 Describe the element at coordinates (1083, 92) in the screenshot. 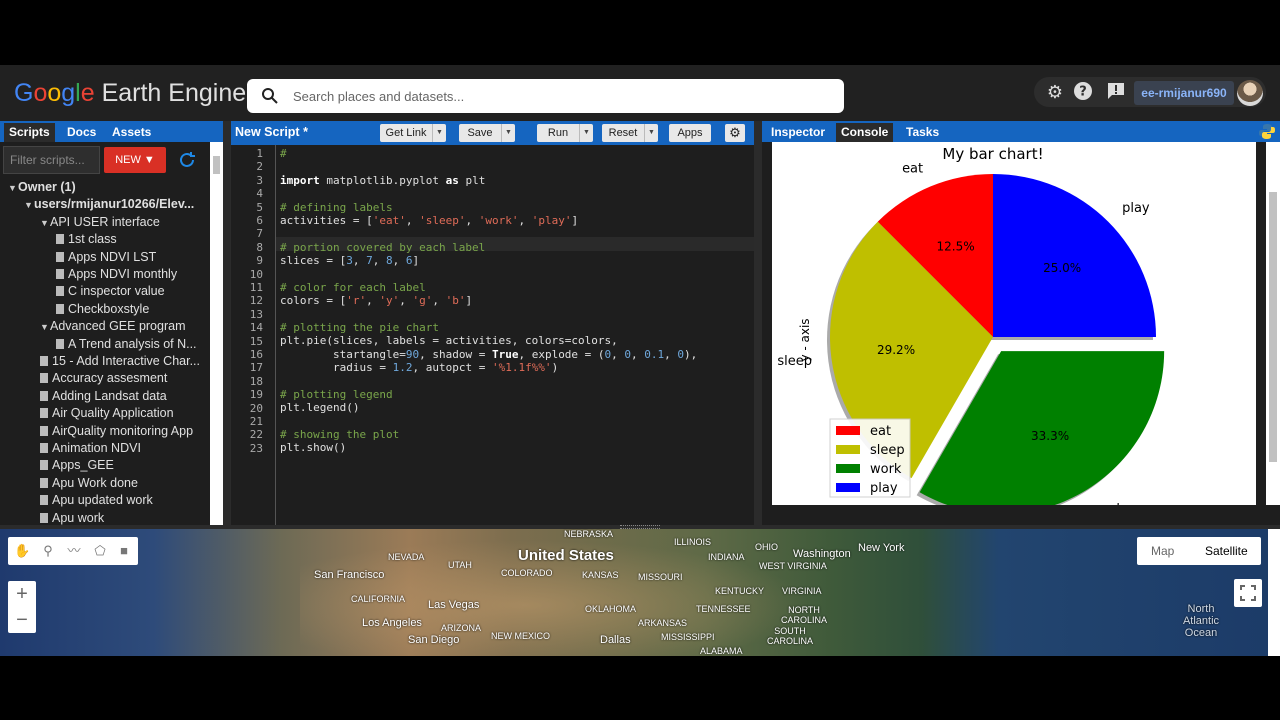

I see `help-icon: ?` at that location.